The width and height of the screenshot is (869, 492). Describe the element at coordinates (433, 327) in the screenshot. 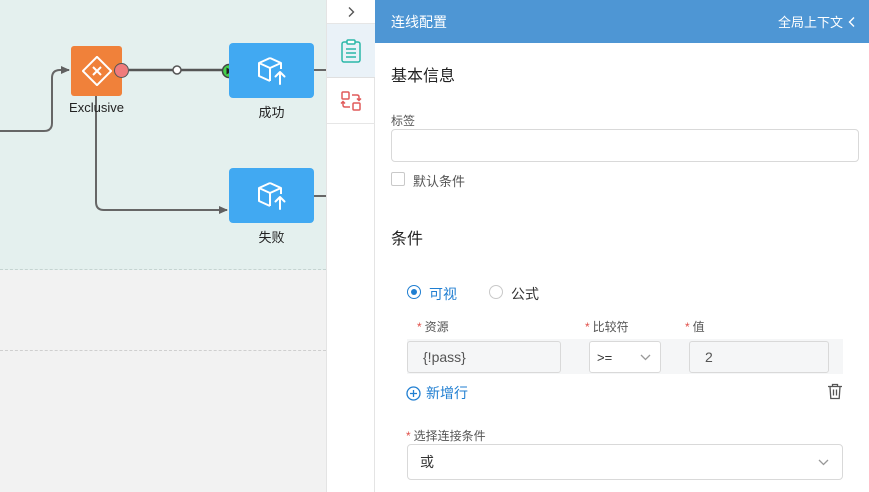

I see `column-resource-header: * 资源` at that location.